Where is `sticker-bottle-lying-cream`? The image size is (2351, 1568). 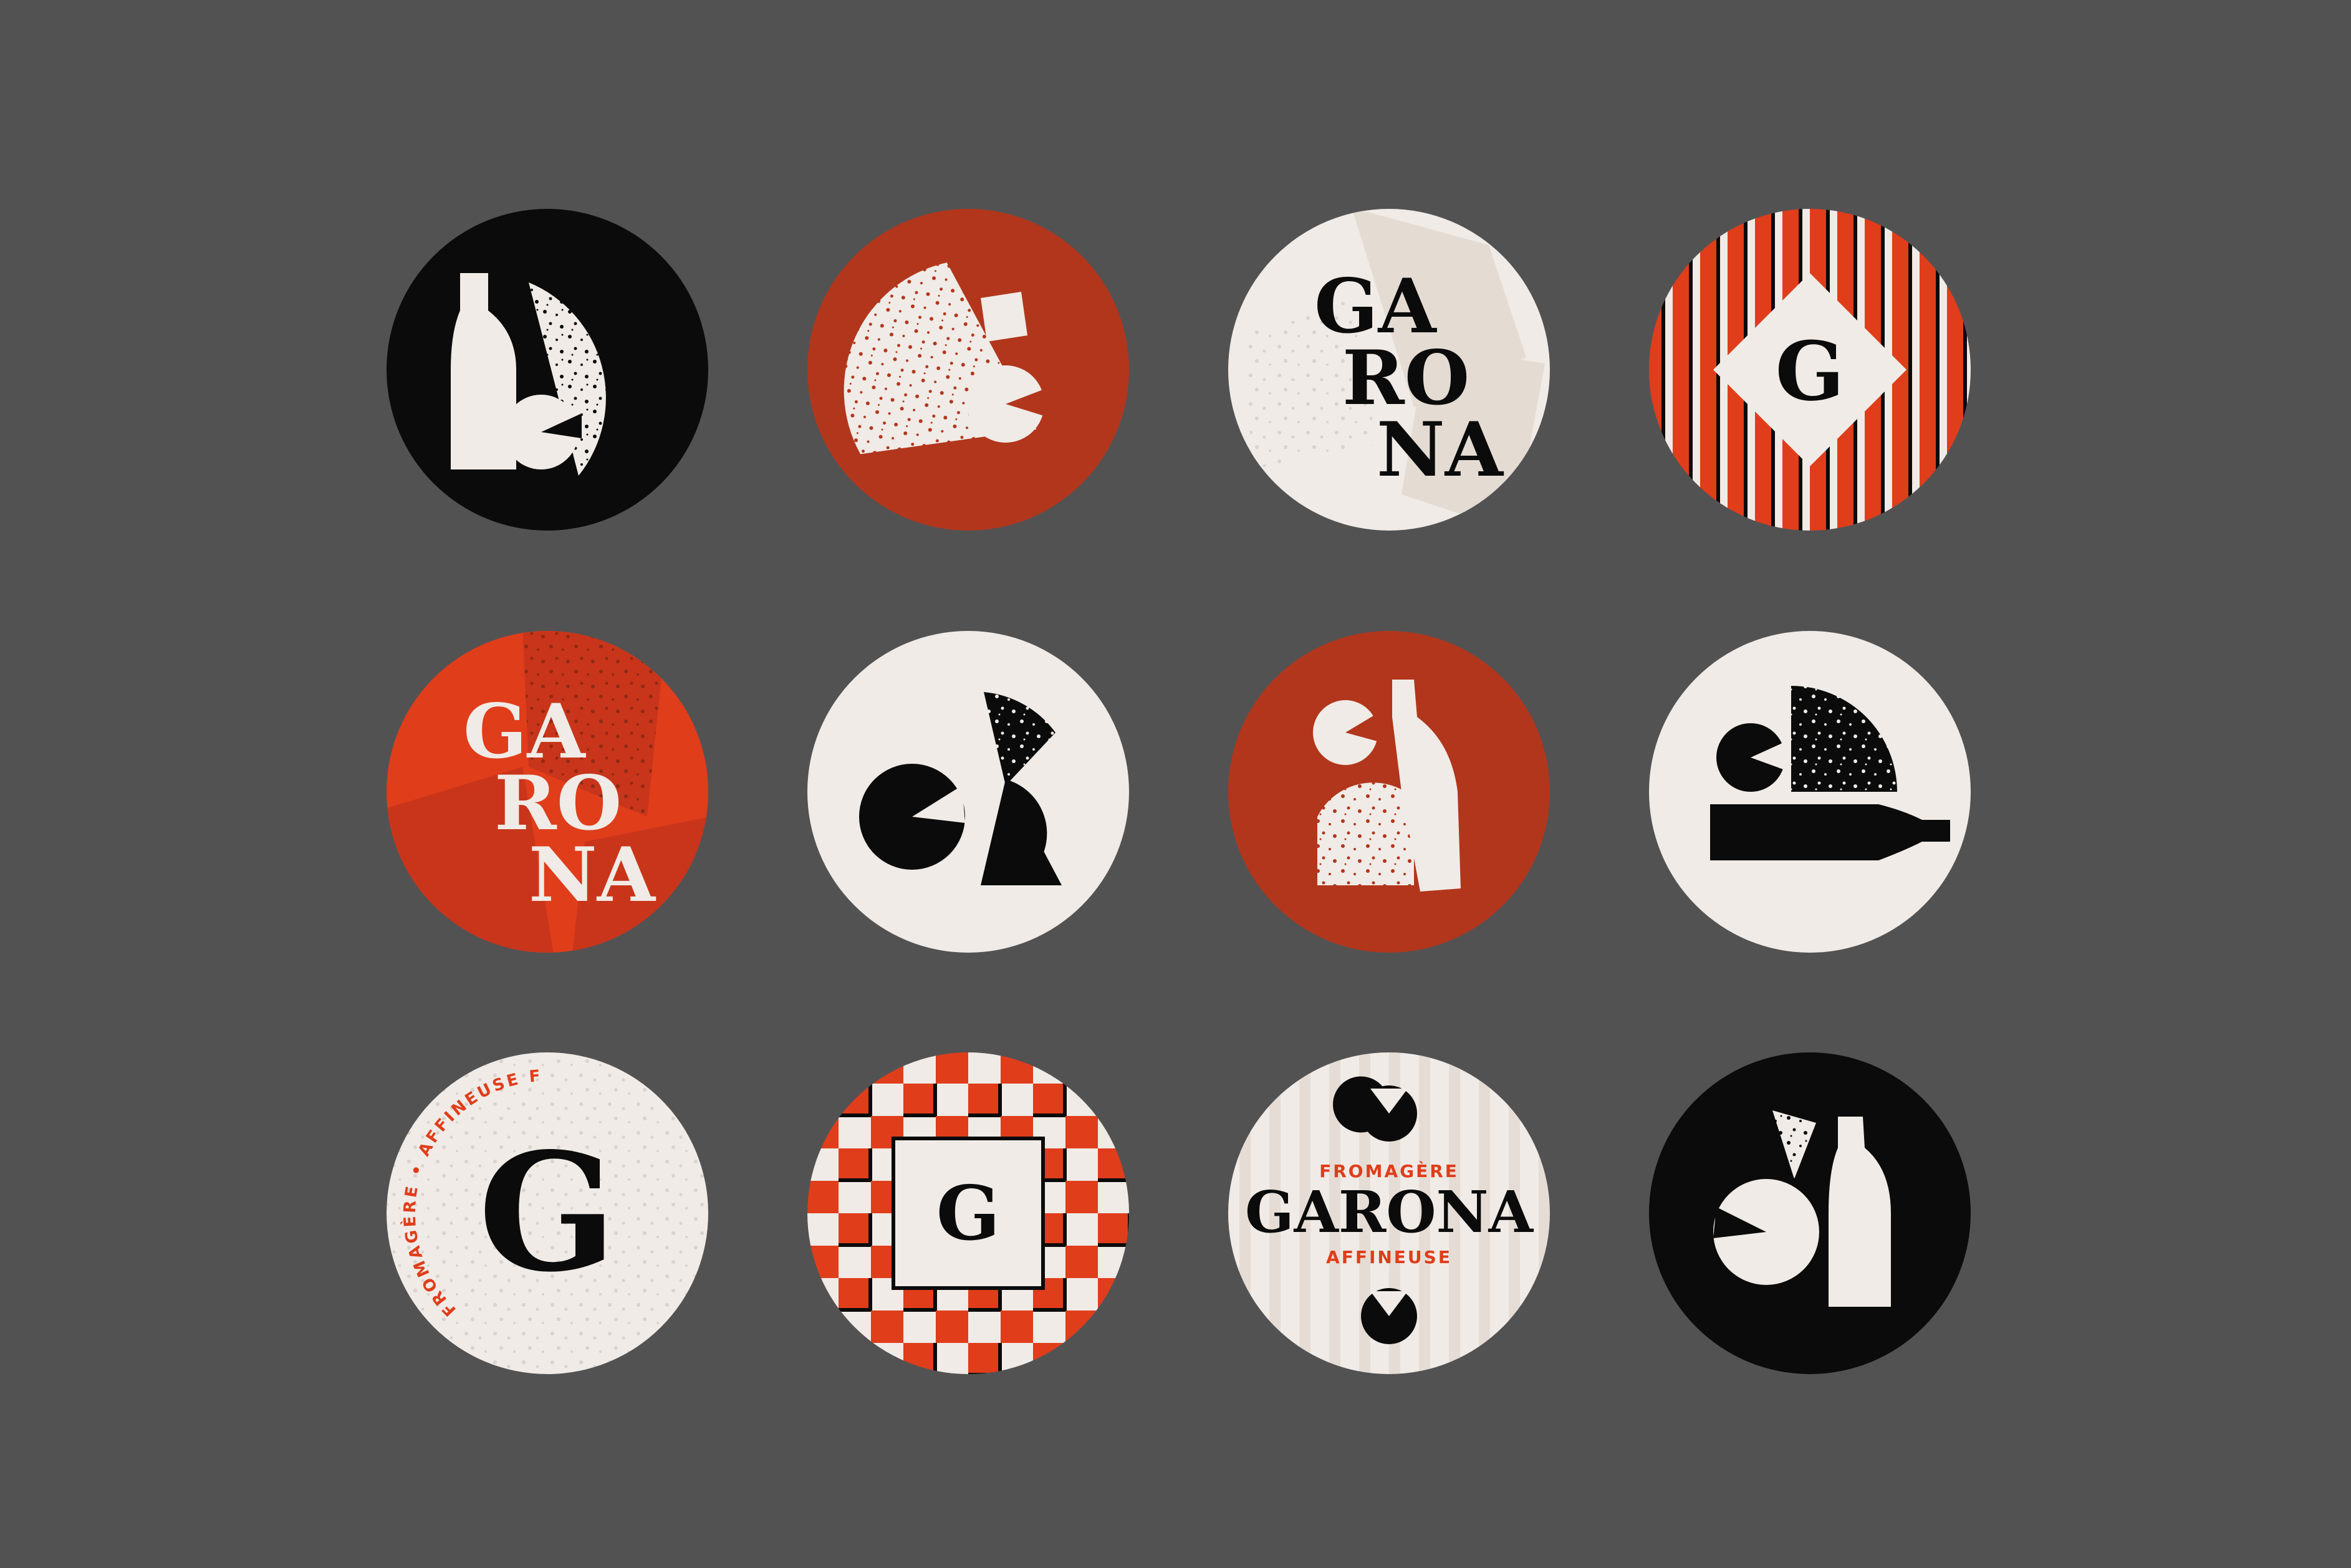
sticker-bottle-lying-cream is located at coordinates (1810, 792).